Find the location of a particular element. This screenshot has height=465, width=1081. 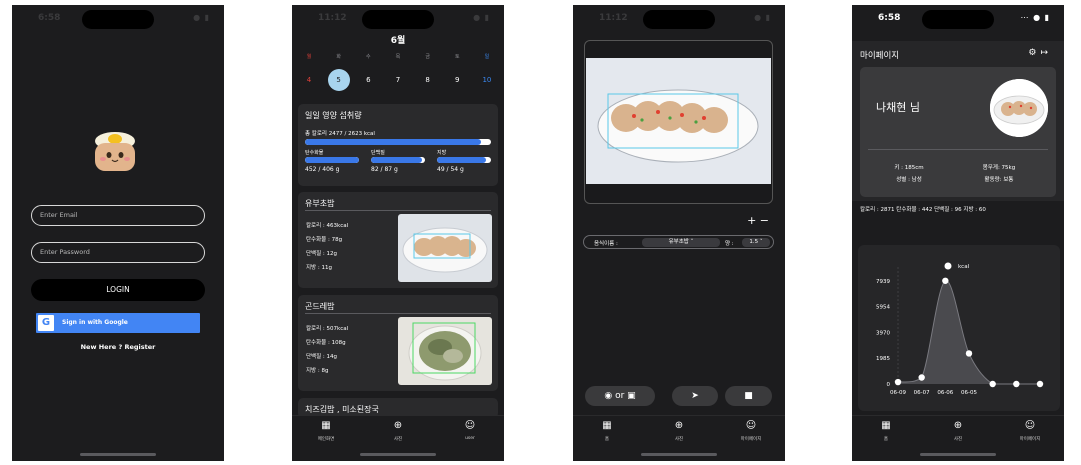

carb-bar is located at coordinates (332, 160).